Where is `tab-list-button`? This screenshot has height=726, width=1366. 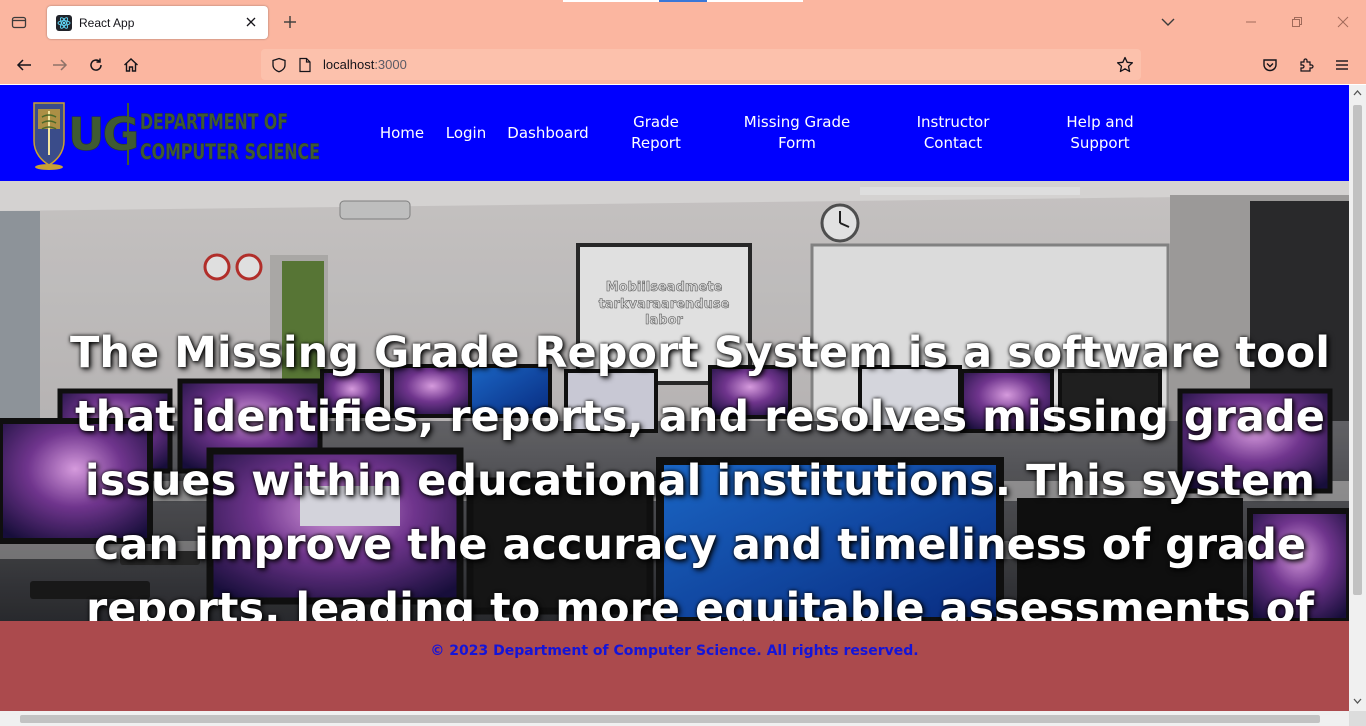
tab-list-button is located at coordinates (19, 22).